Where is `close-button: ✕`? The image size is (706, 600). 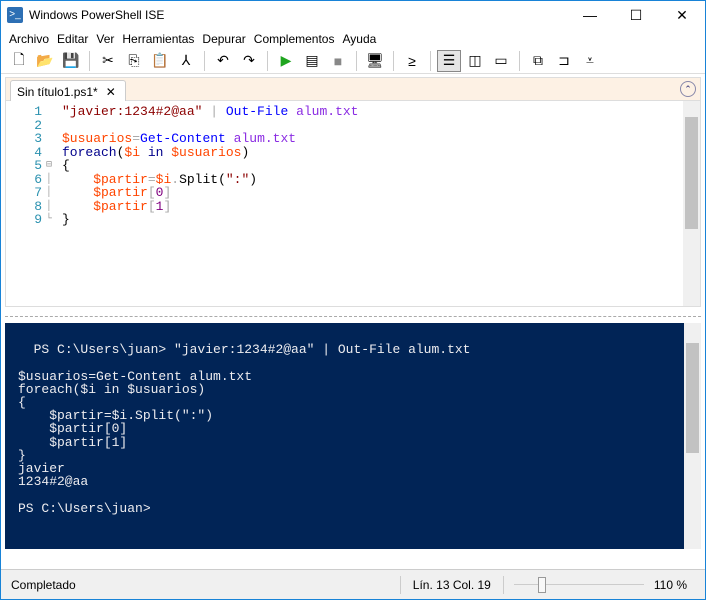 close-button: ✕ is located at coordinates (682, 15).